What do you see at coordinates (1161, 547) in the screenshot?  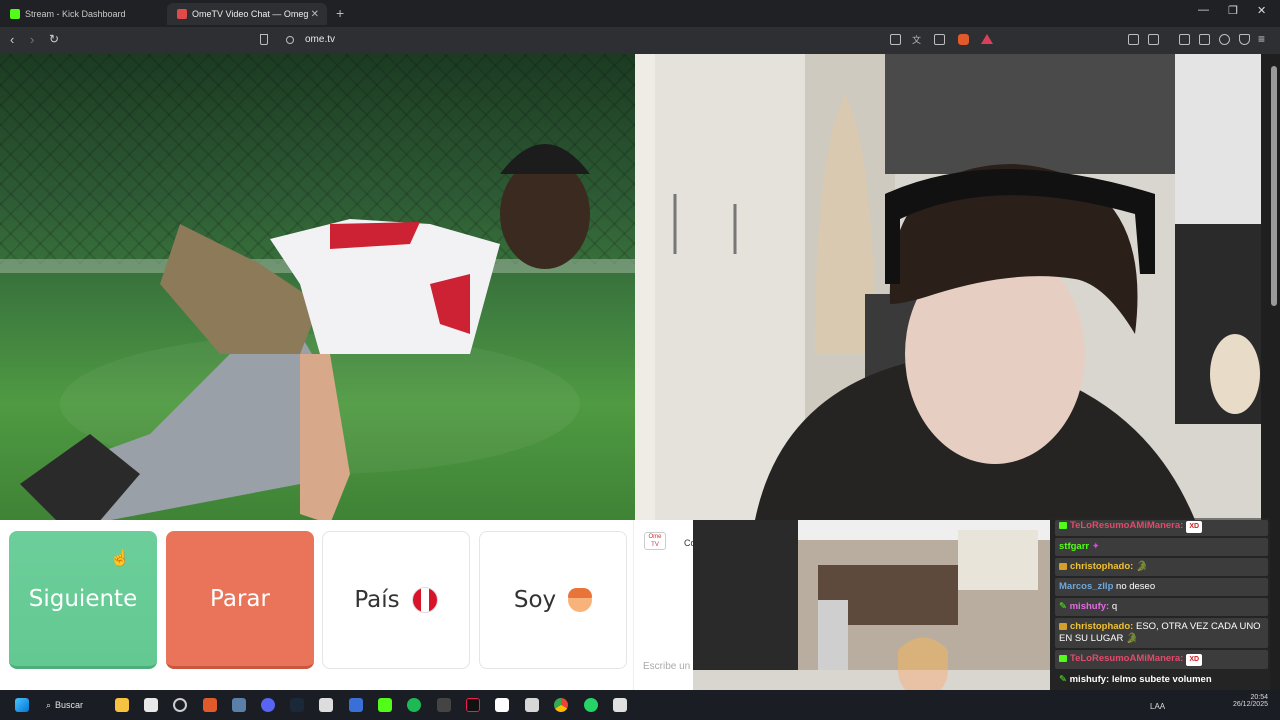 I see `chat-message: stfgarr ✦` at bounding box center [1161, 547].